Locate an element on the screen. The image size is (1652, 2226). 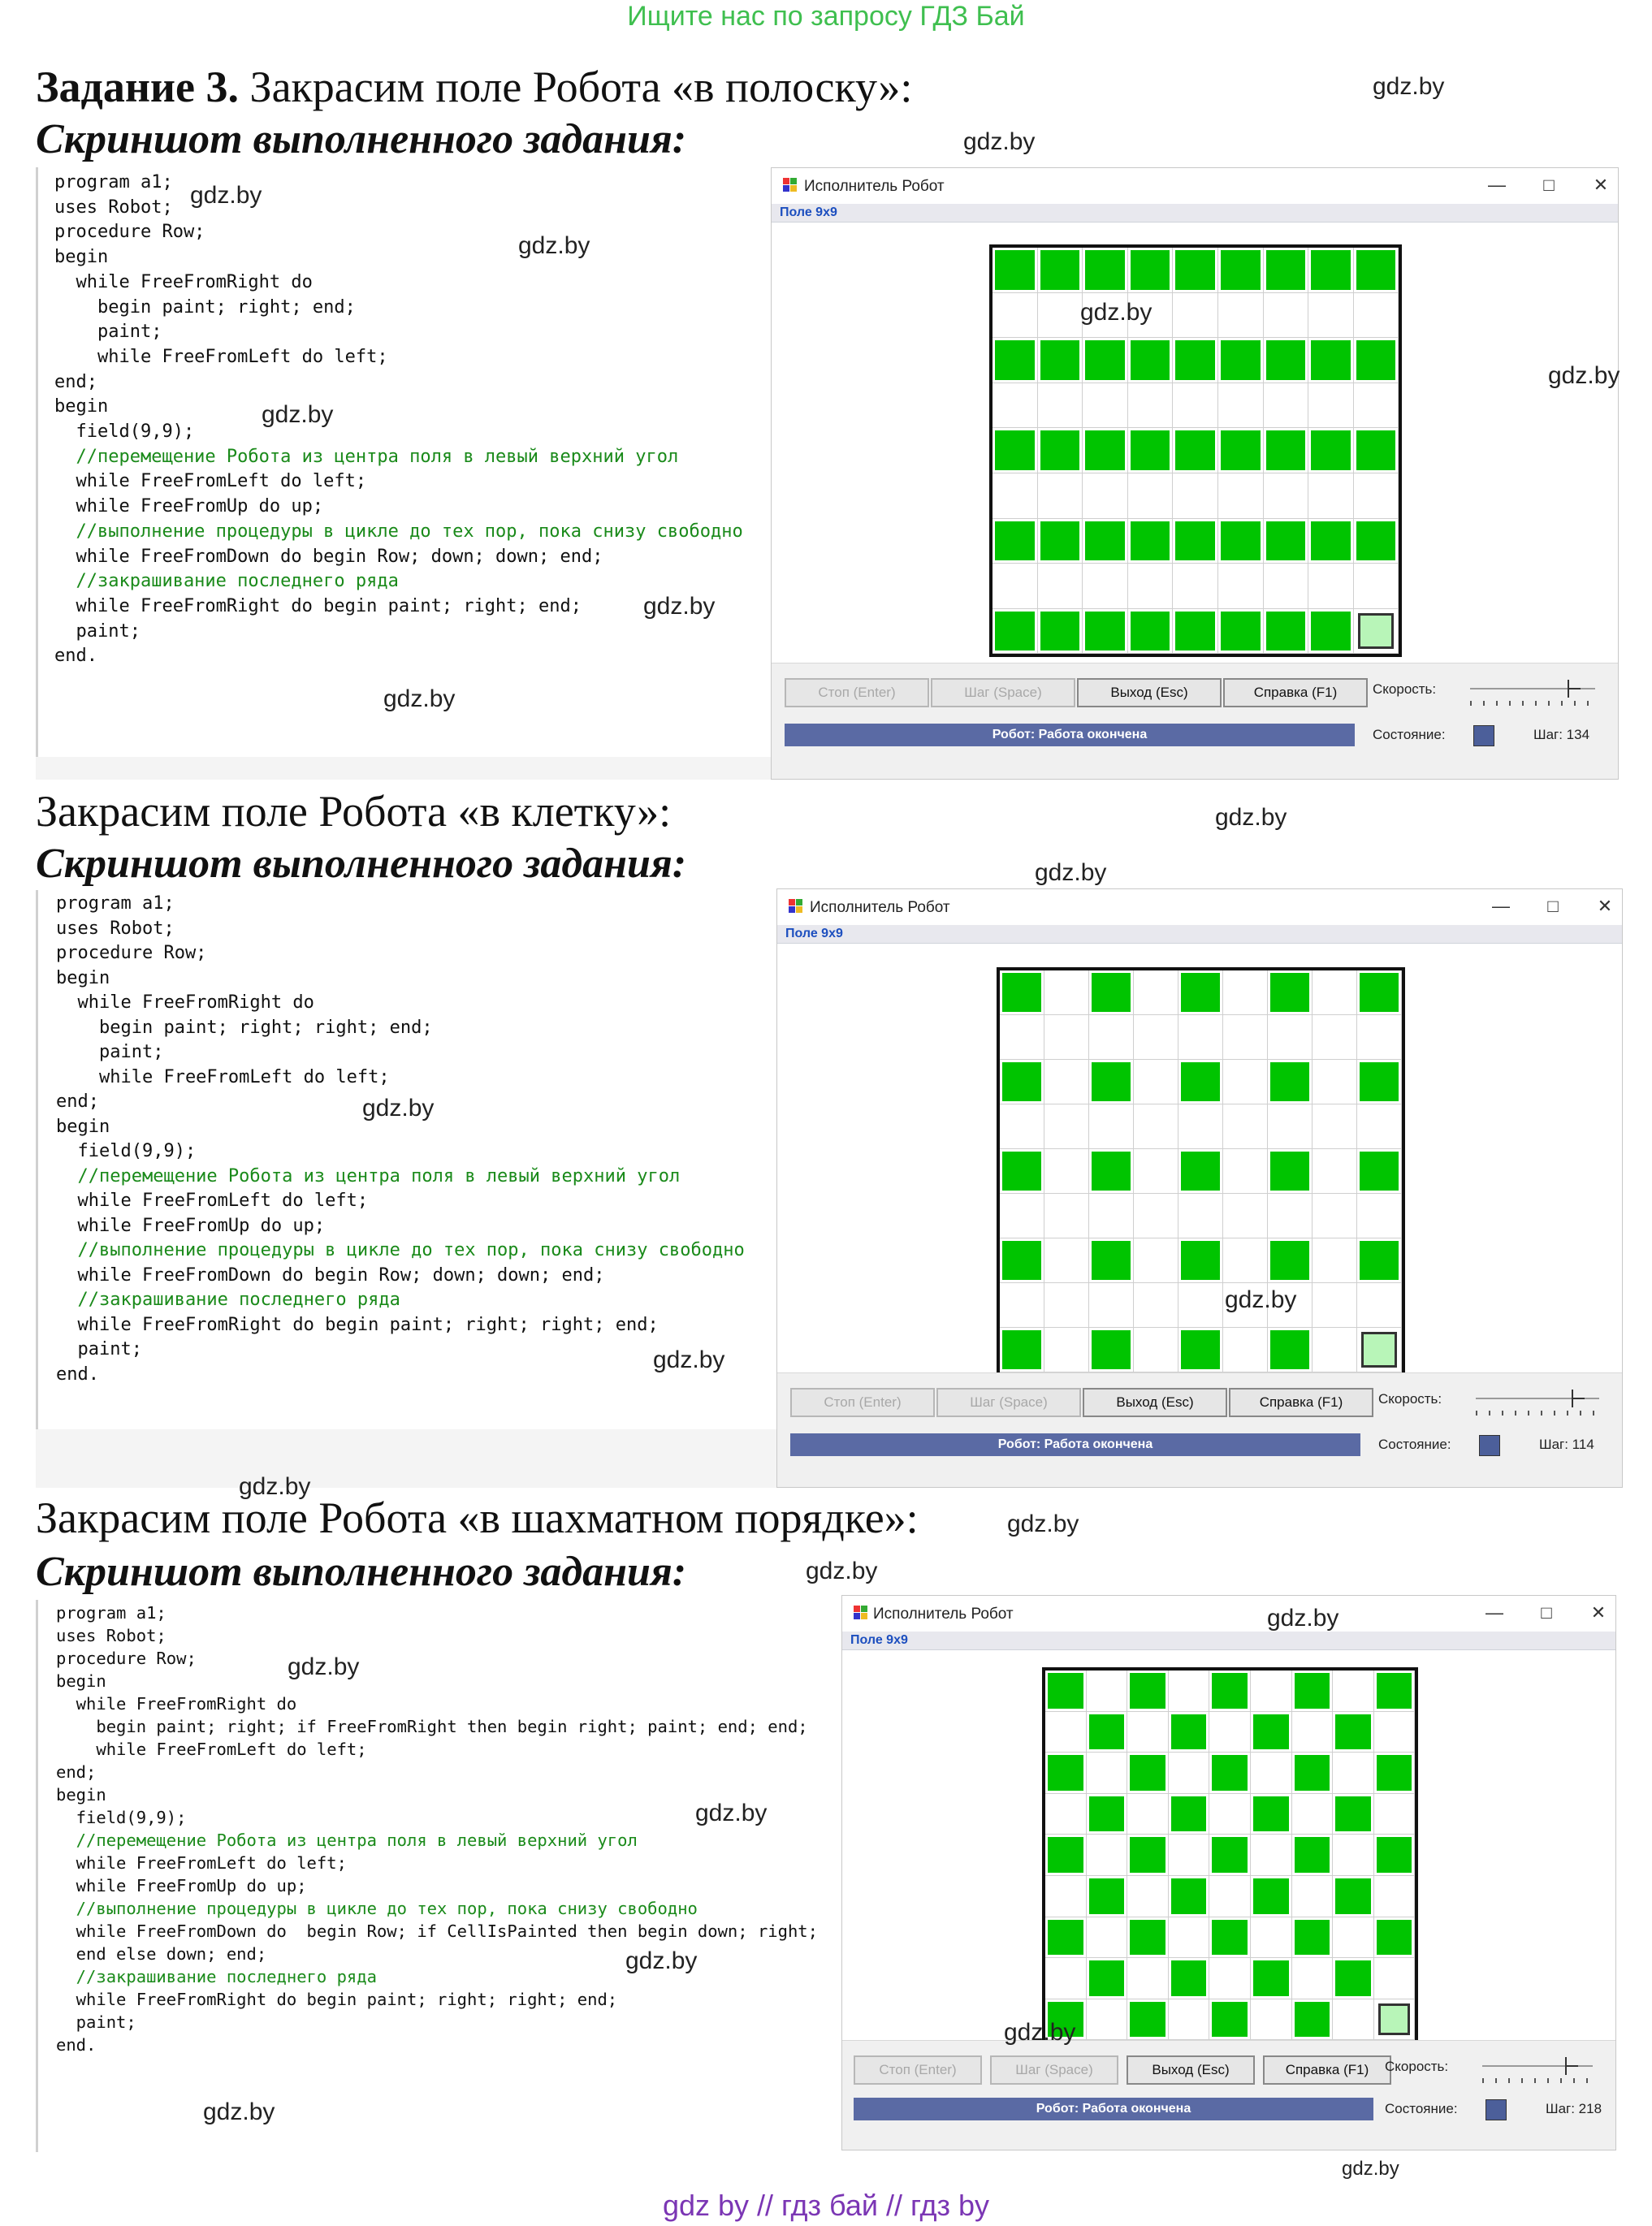
code-comment-line: //закрашивание последнего ряда is located at coordinates (216, 1977).